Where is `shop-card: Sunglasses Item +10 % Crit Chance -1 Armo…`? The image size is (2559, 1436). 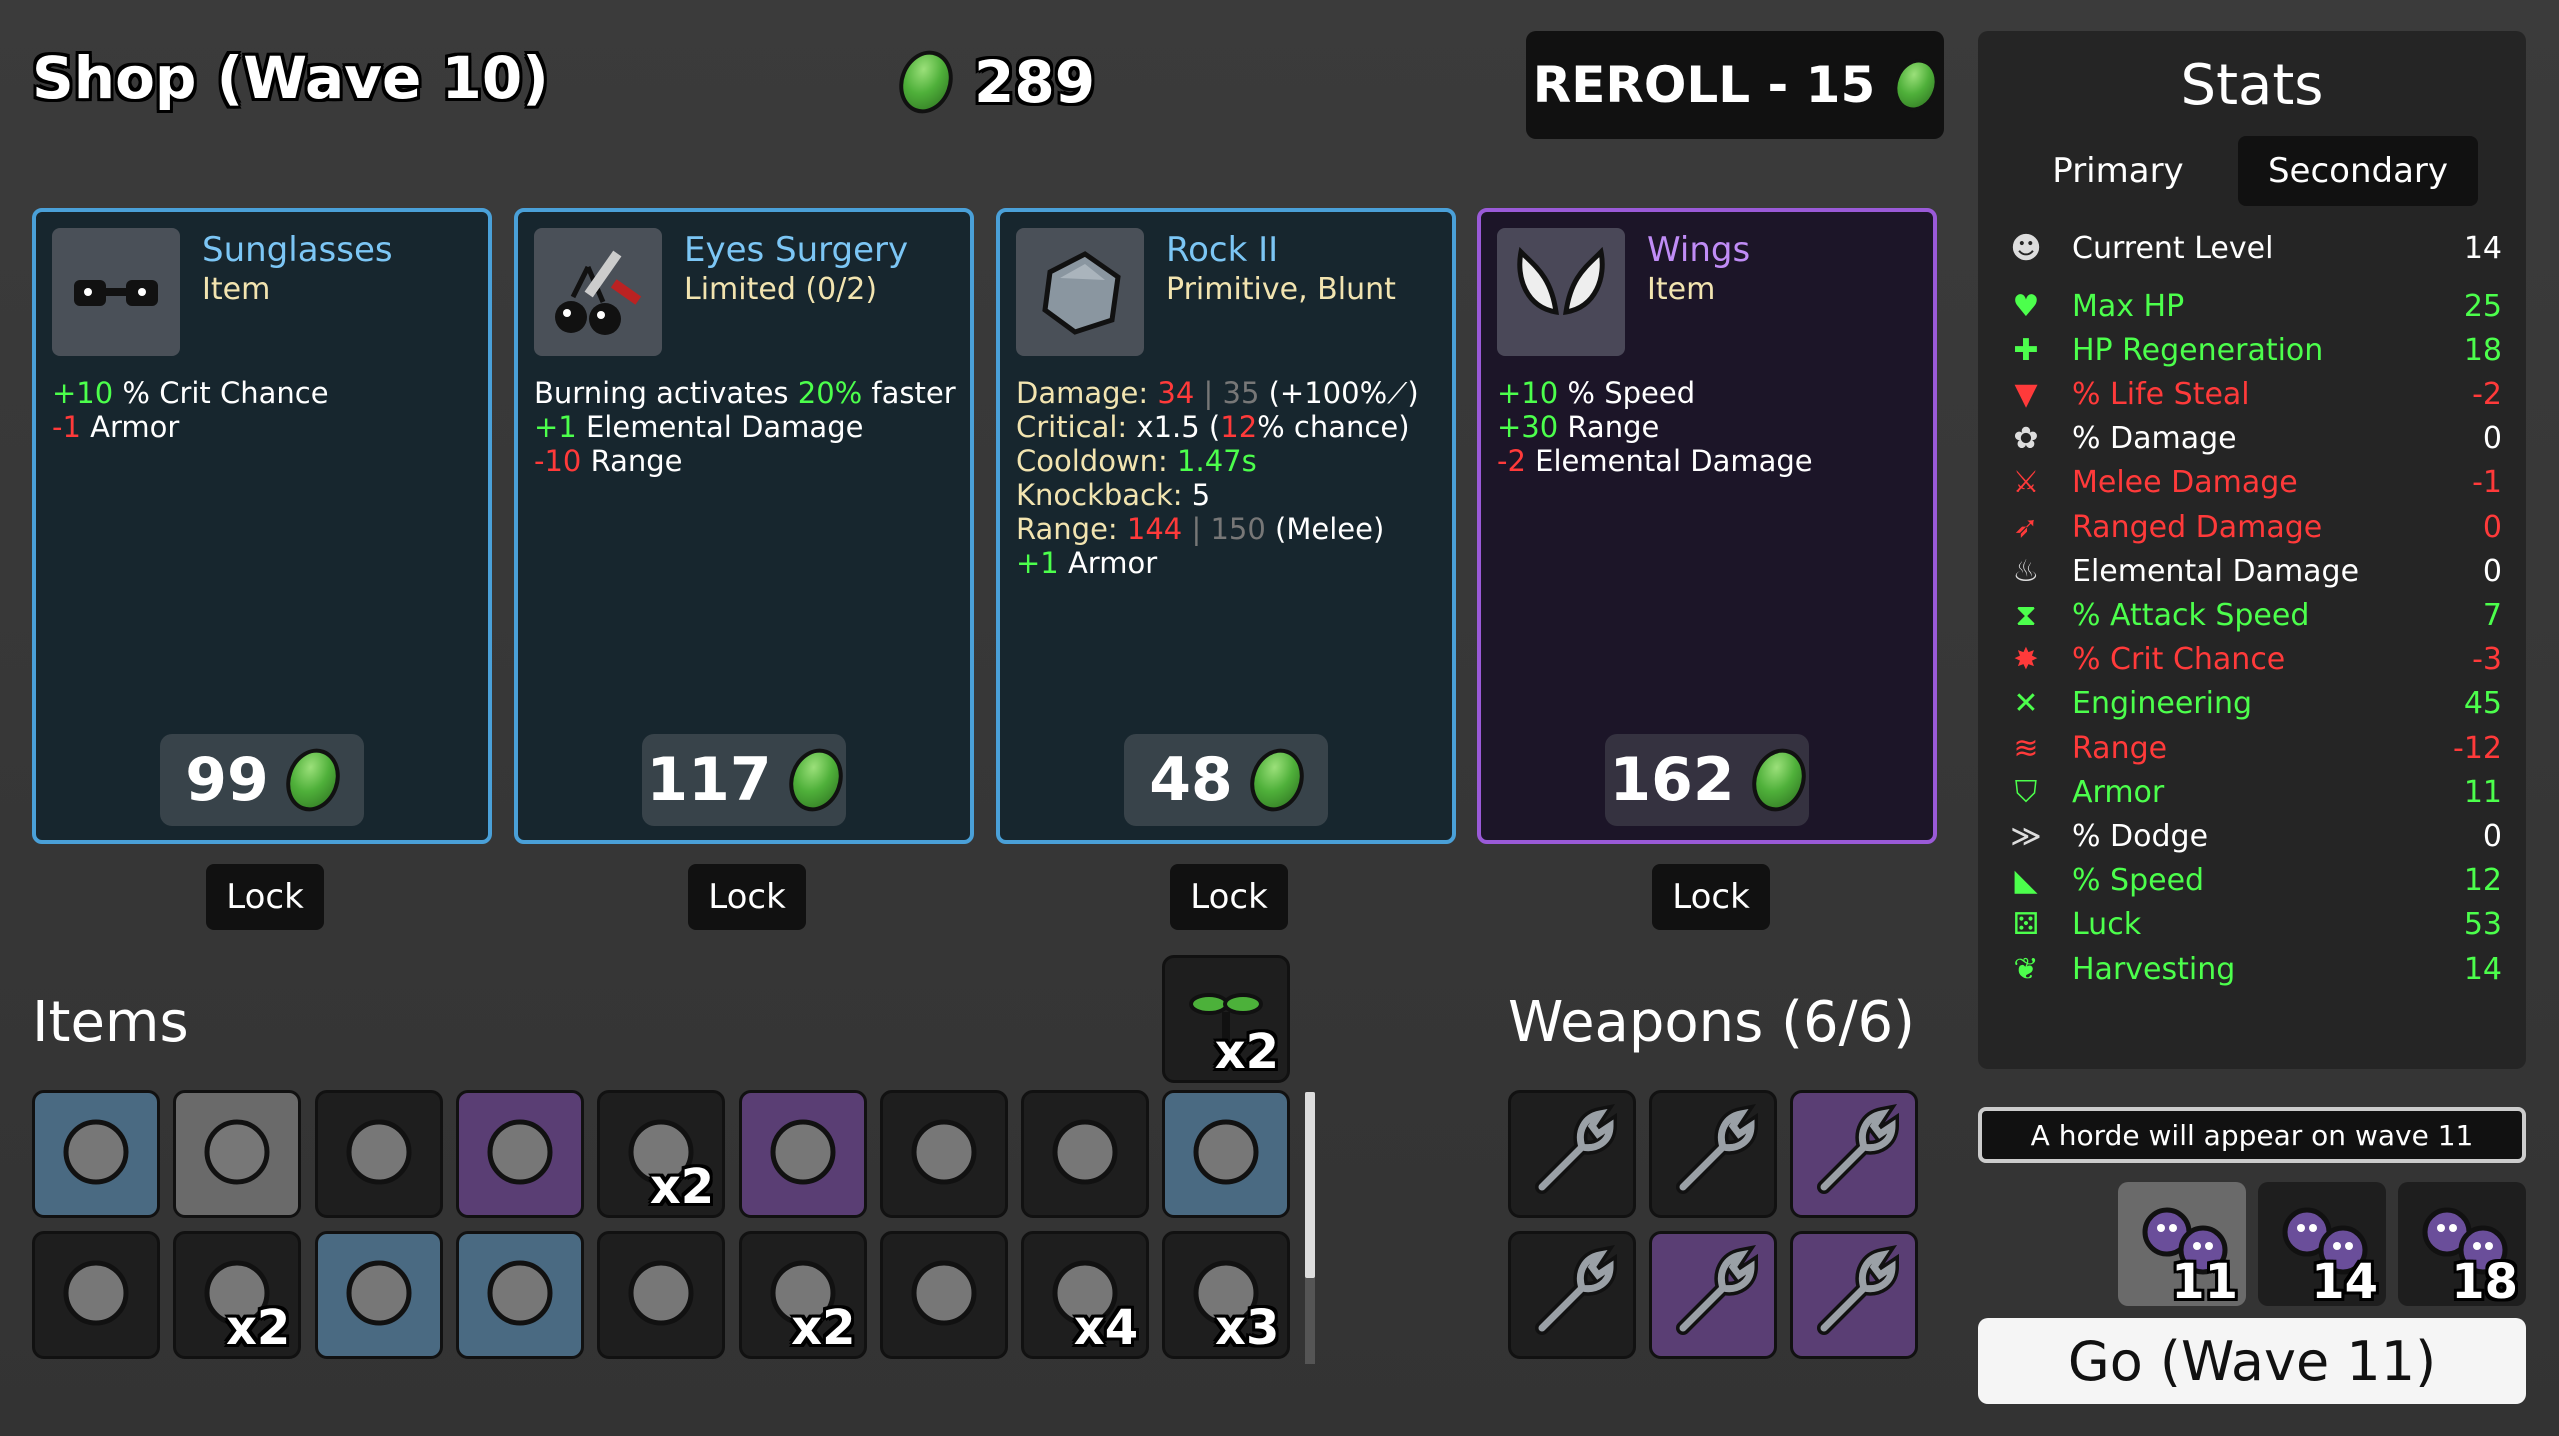 shop-card: Sunglasses Item +10 % Crit Chance -1 Armo… is located at coordinates (262, 526).